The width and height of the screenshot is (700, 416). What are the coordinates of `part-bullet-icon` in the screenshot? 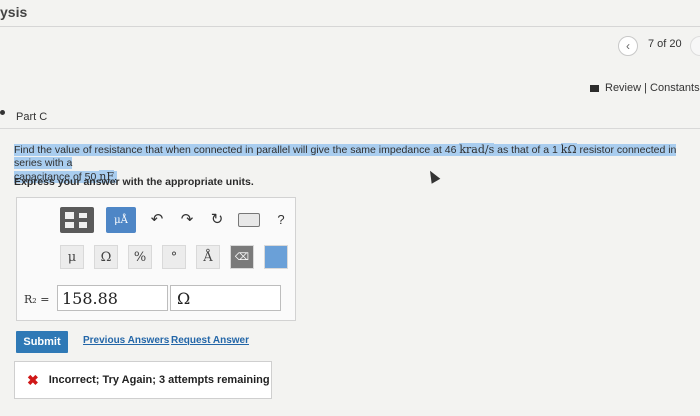 It's located at (2, 112).